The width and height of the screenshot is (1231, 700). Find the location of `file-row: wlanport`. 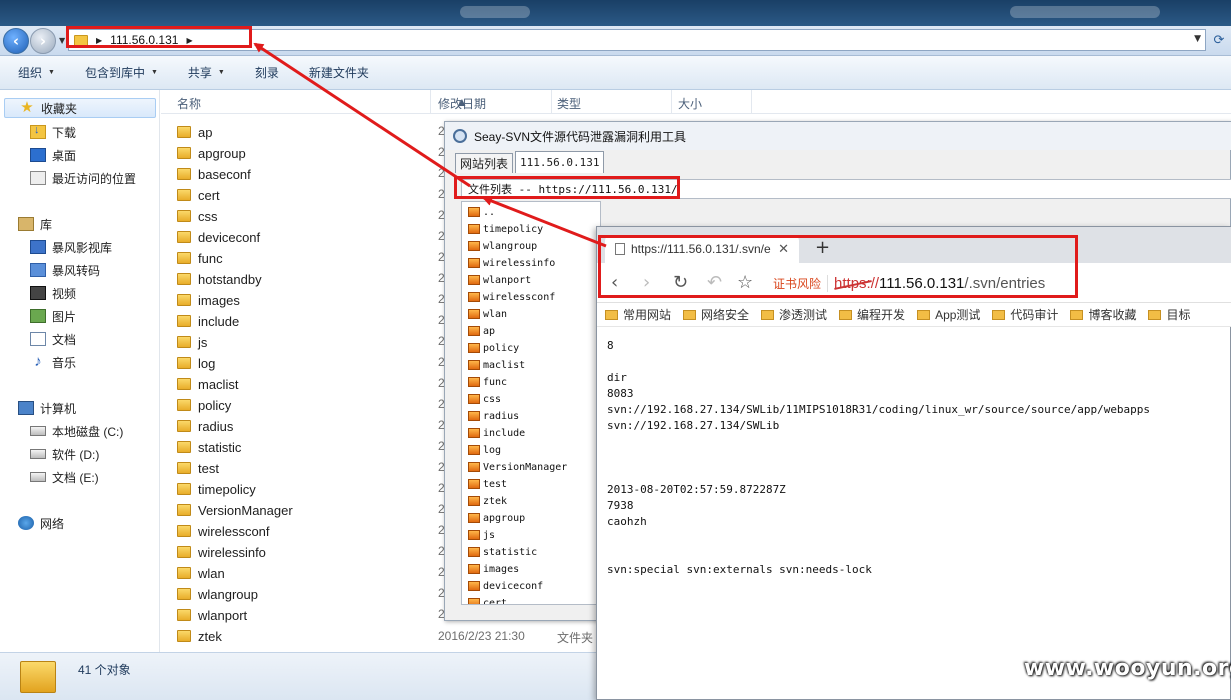

file-row: wlanport is located at coordinates (212, 615).